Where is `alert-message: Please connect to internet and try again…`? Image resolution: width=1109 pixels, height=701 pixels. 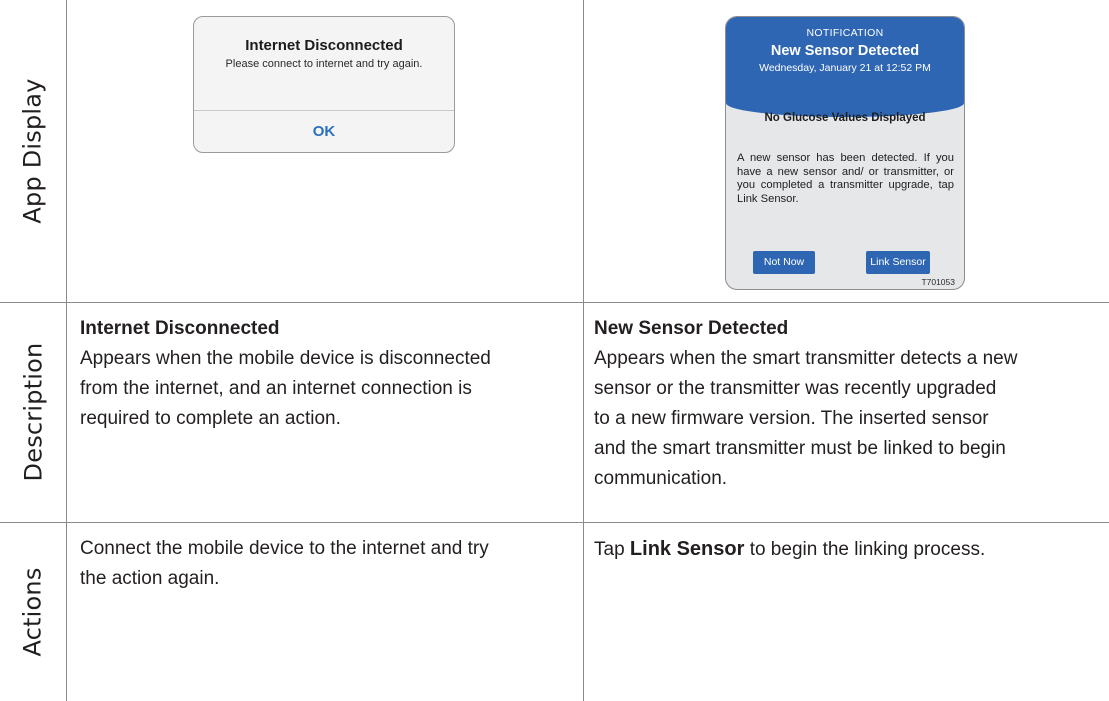 alert-message: Please connect to internet and try again… is located at coordinates (324, 64).